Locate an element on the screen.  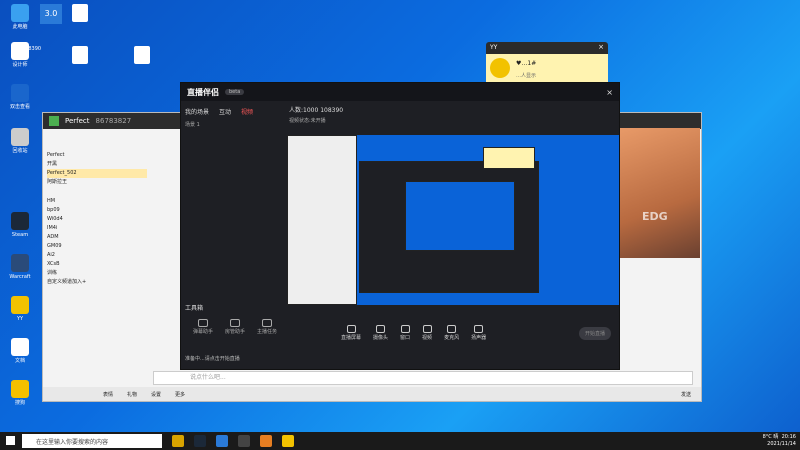
speaker-icon is located at coordinates (479, 329).